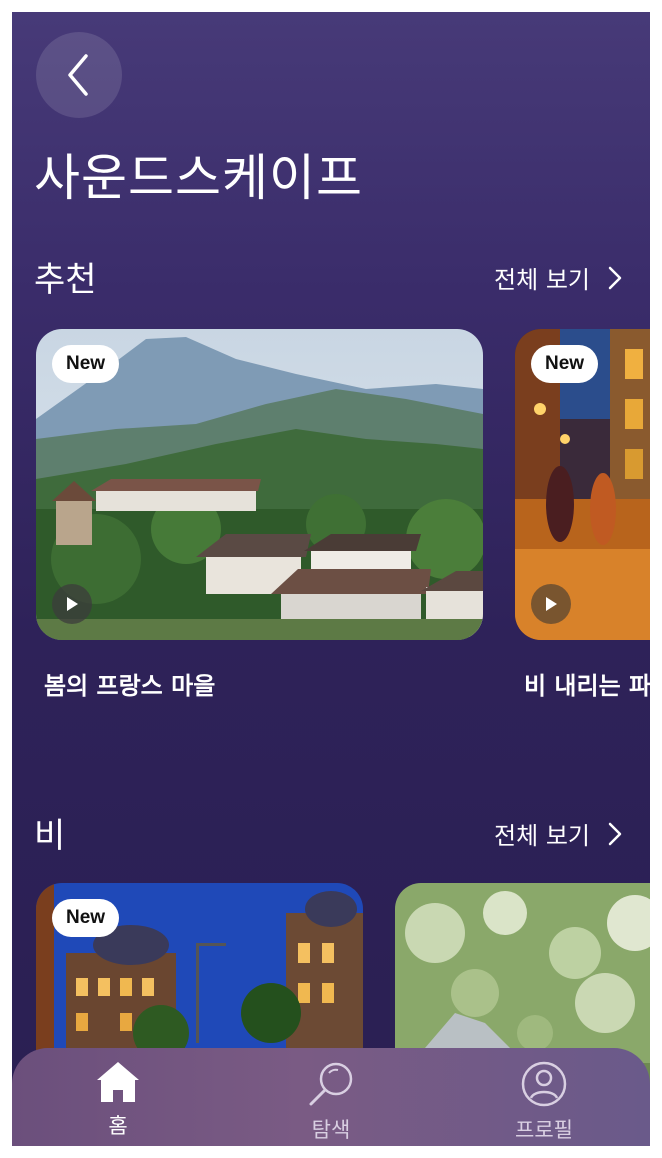 The image size is (662, 1158). I want to click on tab-label: 탐색, so click(331, 1130).